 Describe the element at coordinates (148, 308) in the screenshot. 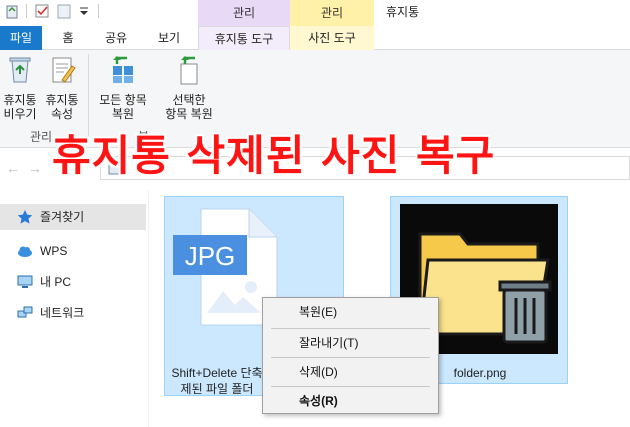

I see `pane-divider` at that location.